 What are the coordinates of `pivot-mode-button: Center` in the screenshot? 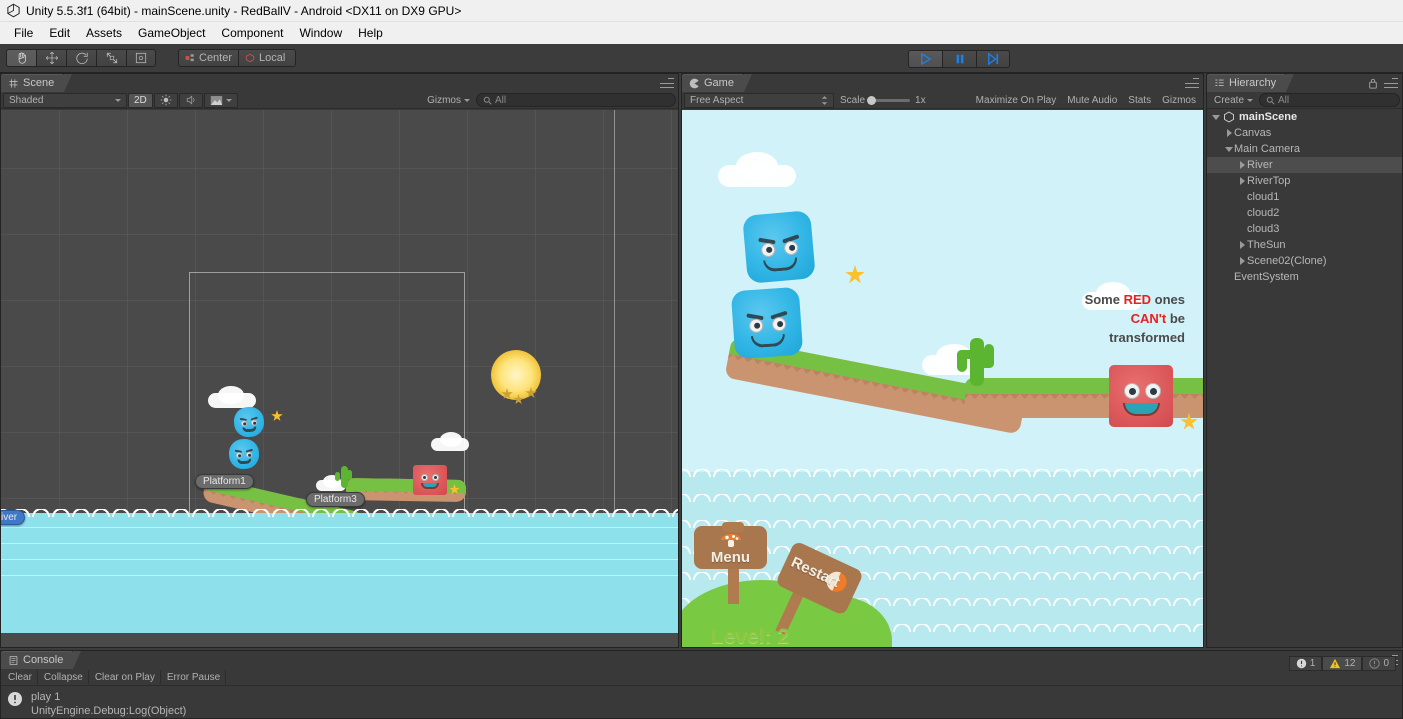 It's located at (208, 58).